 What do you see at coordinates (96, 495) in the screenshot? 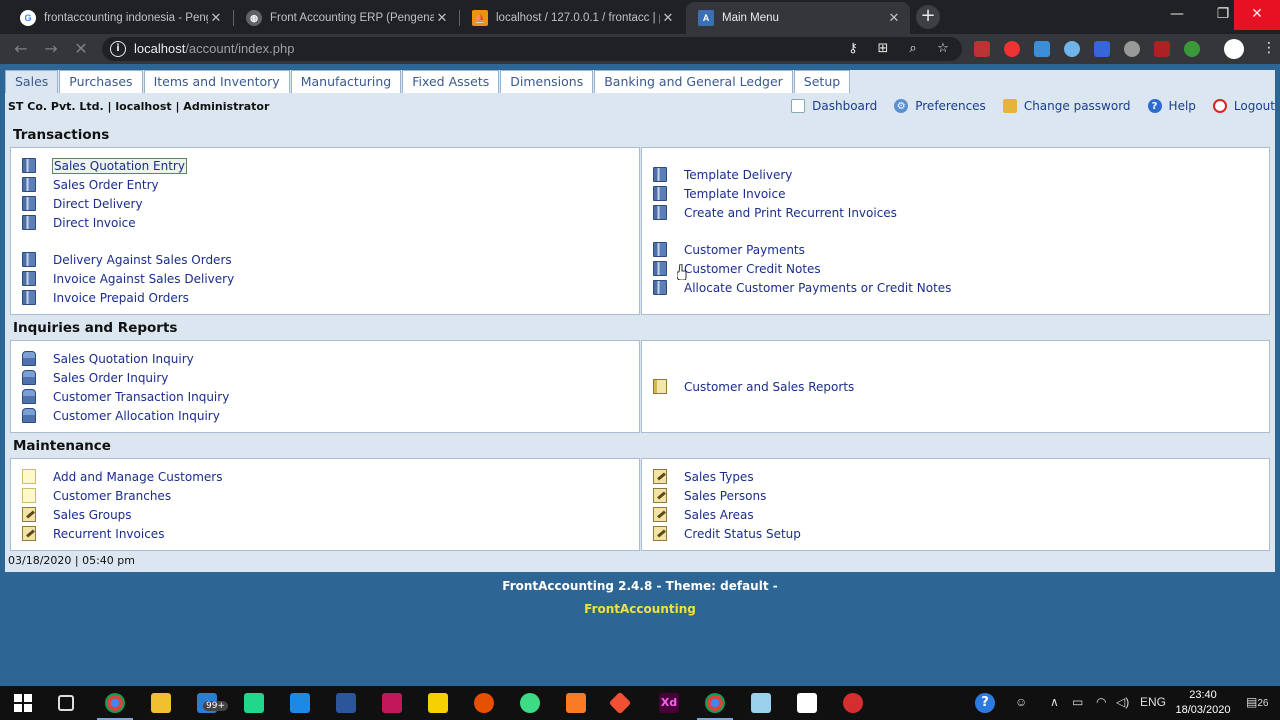
I see `link-customer-branches: Customer Branches` at bounding box center [96, 495].